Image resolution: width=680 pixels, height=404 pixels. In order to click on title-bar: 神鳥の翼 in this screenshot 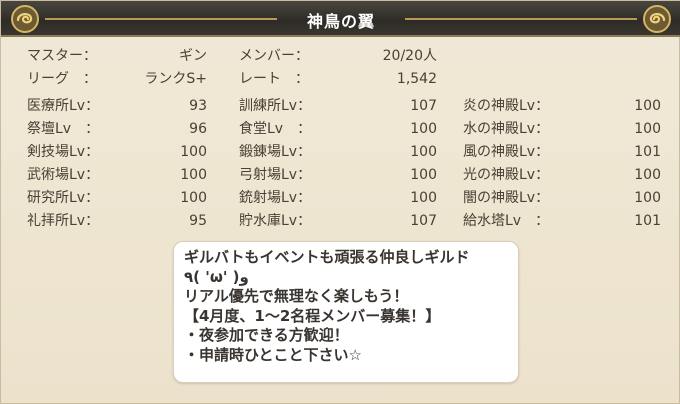, I will do `click(340, 19)`.